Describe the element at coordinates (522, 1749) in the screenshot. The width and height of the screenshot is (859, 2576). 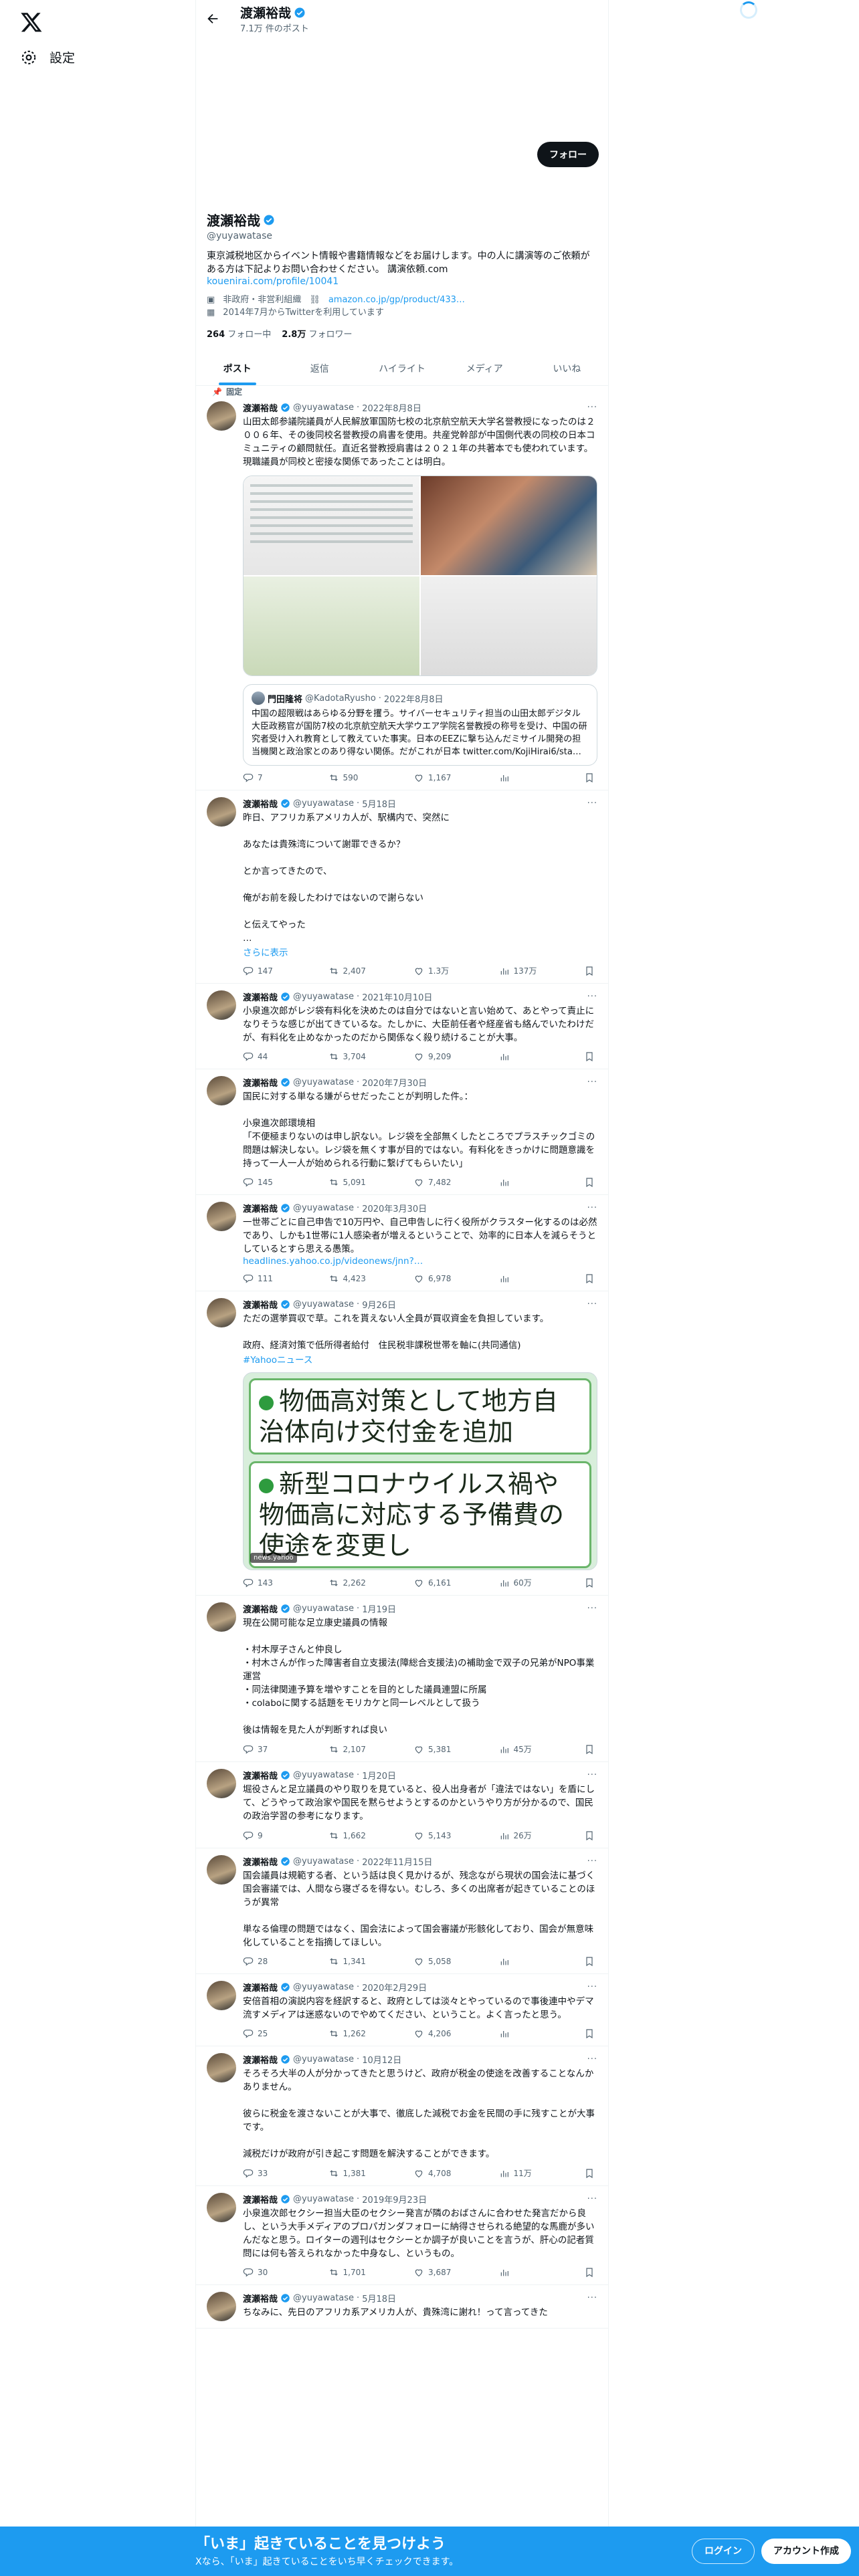
I see `views-button: 45万` at that location.